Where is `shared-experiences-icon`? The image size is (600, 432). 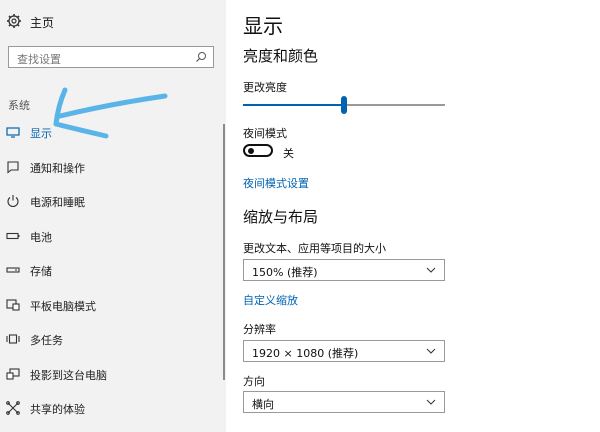 shared-experiences-icon is located at coordinates (13, 408).